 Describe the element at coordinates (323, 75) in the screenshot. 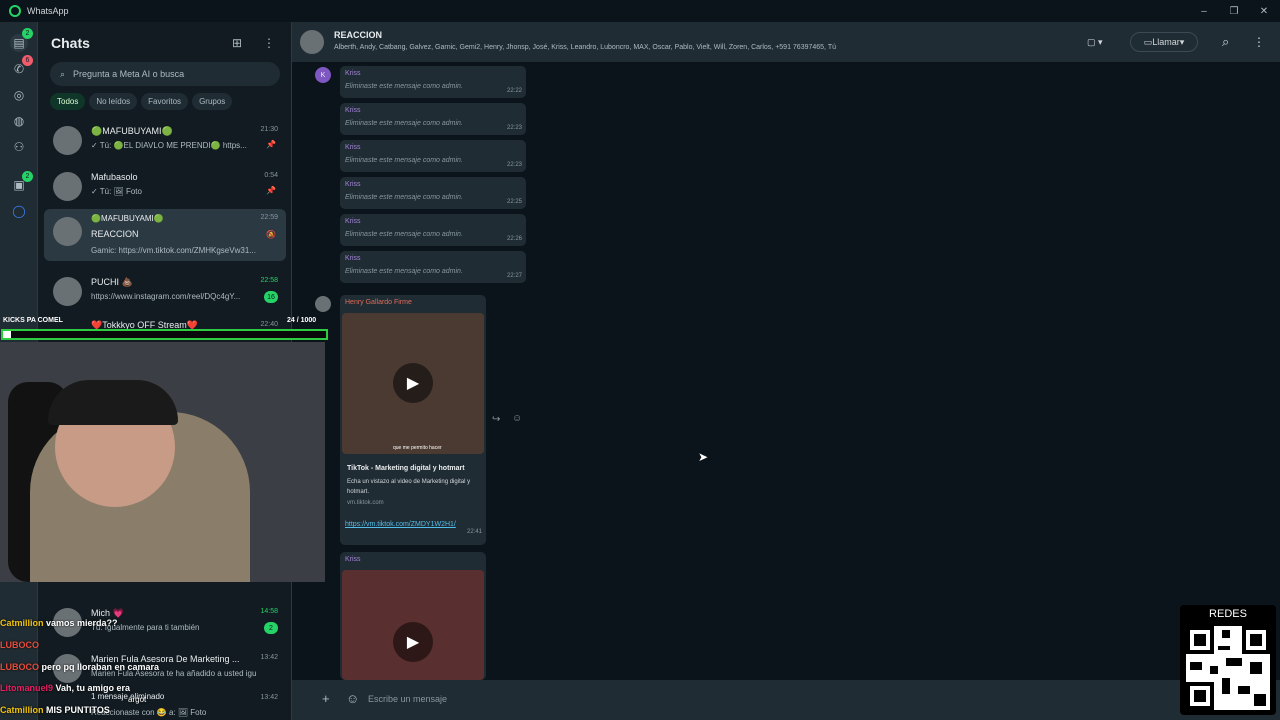

I see `author-avatar: K` at that location.